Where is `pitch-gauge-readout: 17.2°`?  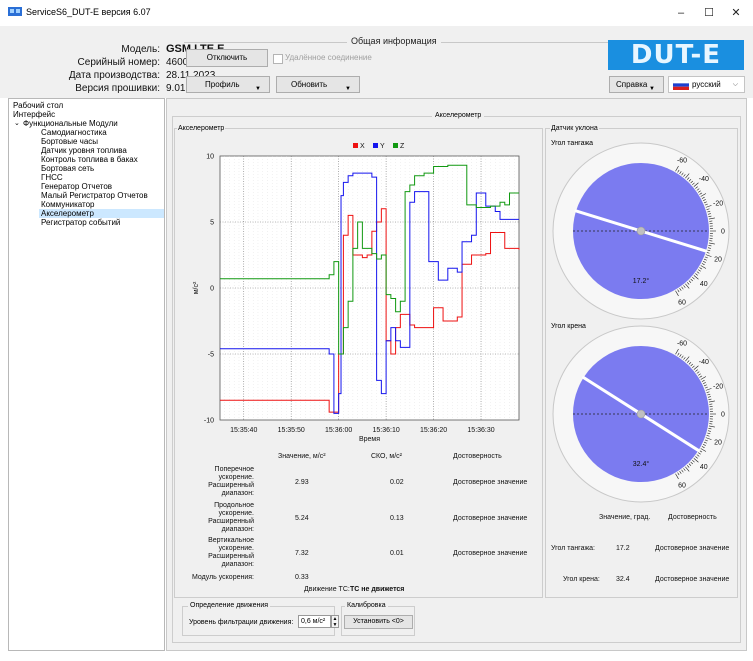 pitch-gauge-readout: 17.2° is located at coordinates (641, 281).